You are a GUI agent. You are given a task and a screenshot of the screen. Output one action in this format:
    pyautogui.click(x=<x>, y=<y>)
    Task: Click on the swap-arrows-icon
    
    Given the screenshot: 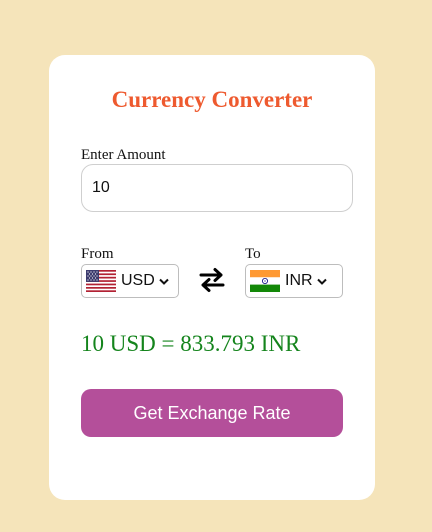 What is the action you would take?
    pyautogui.click(x=212, y=280)
    